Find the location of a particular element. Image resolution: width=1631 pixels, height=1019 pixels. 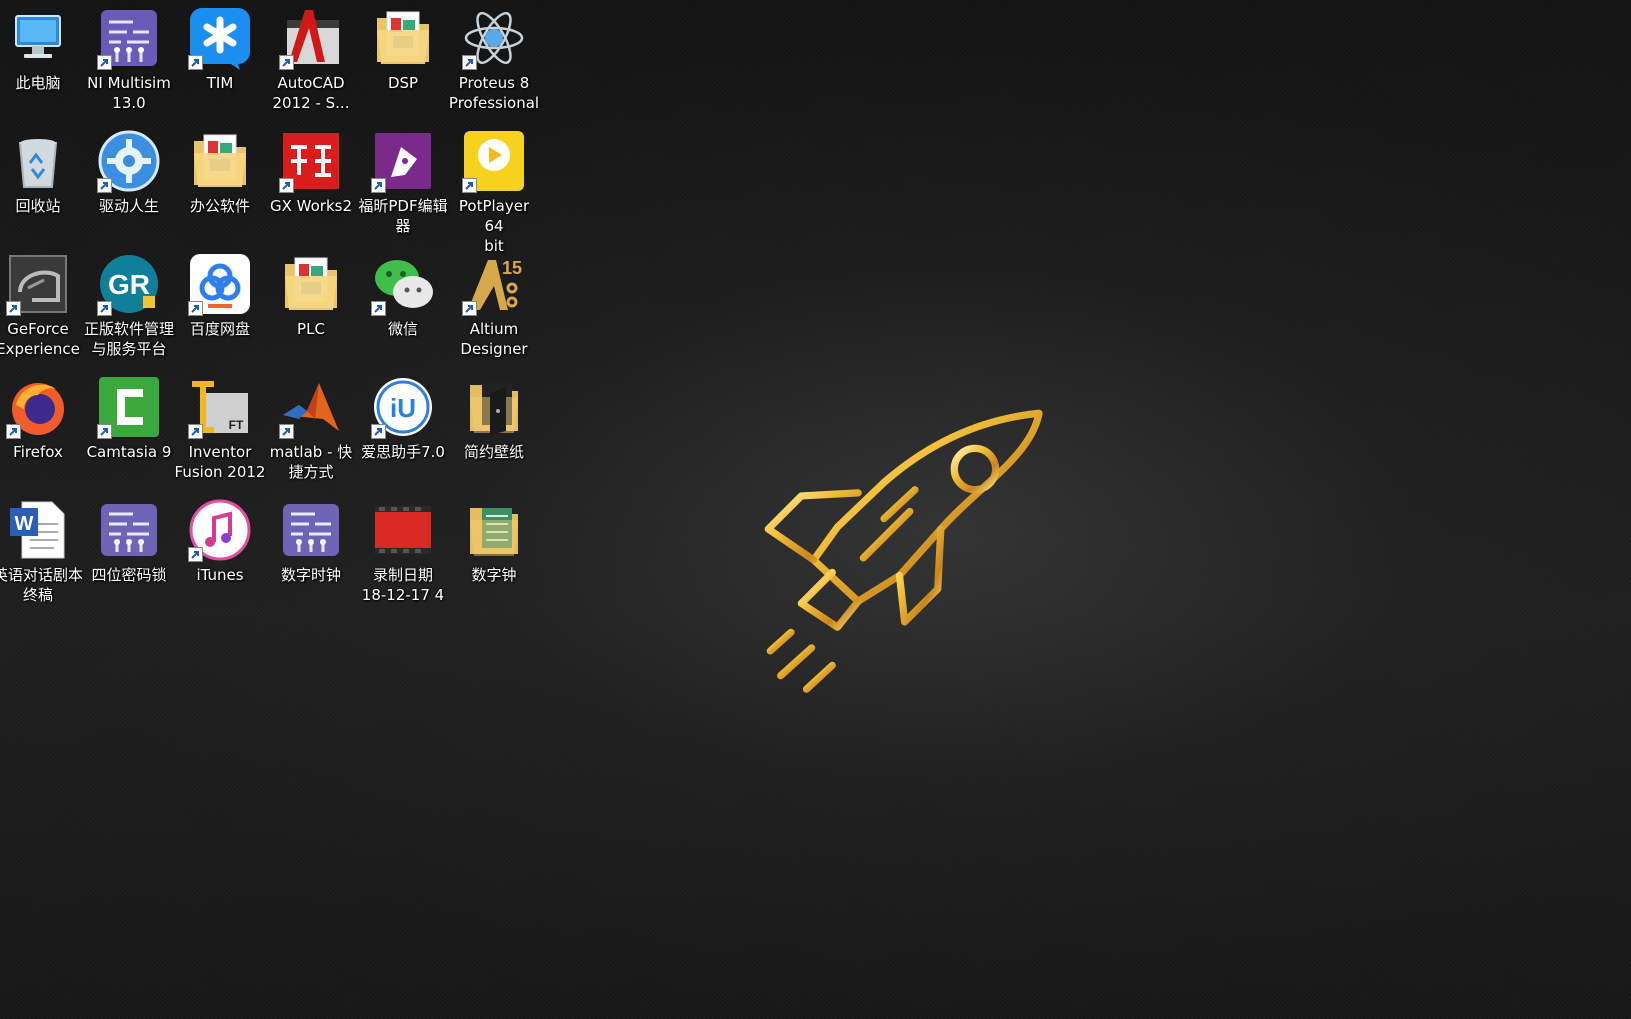

multisim-icon is located at coordinates (129, 38).